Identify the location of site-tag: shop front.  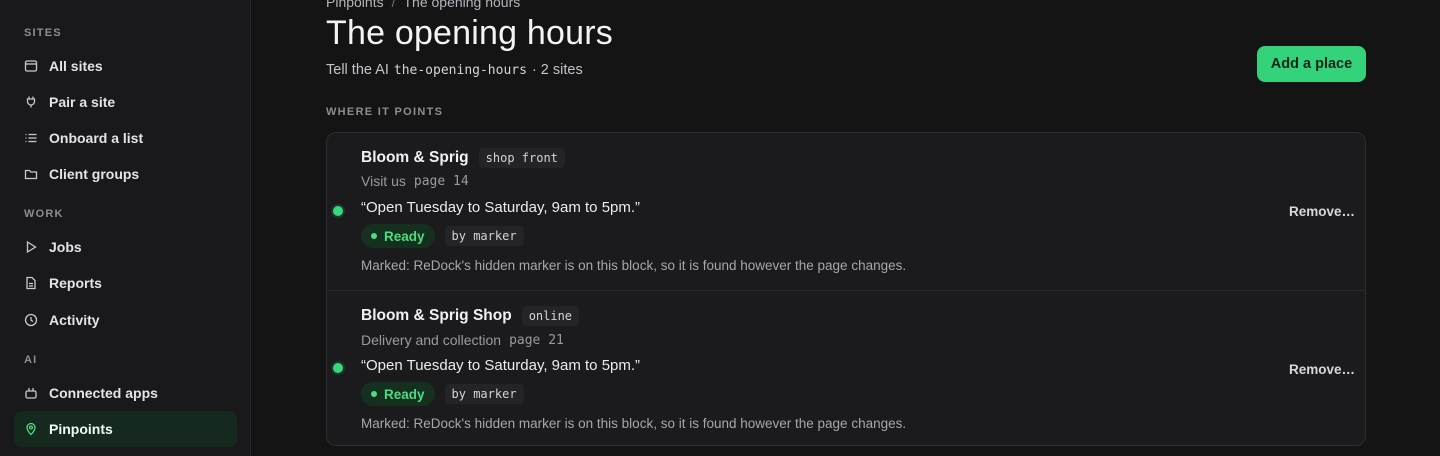
(521, 158).